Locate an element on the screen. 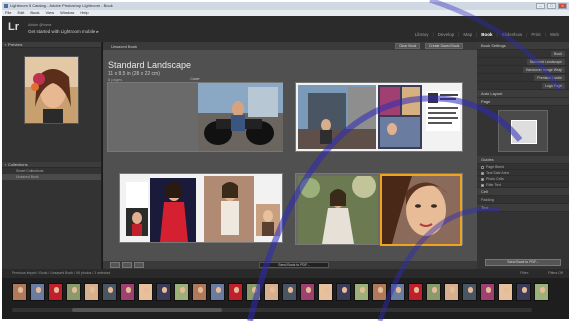 This screenshot has height=321, width=571. module-book: Book is located at coordinates (486, 34).